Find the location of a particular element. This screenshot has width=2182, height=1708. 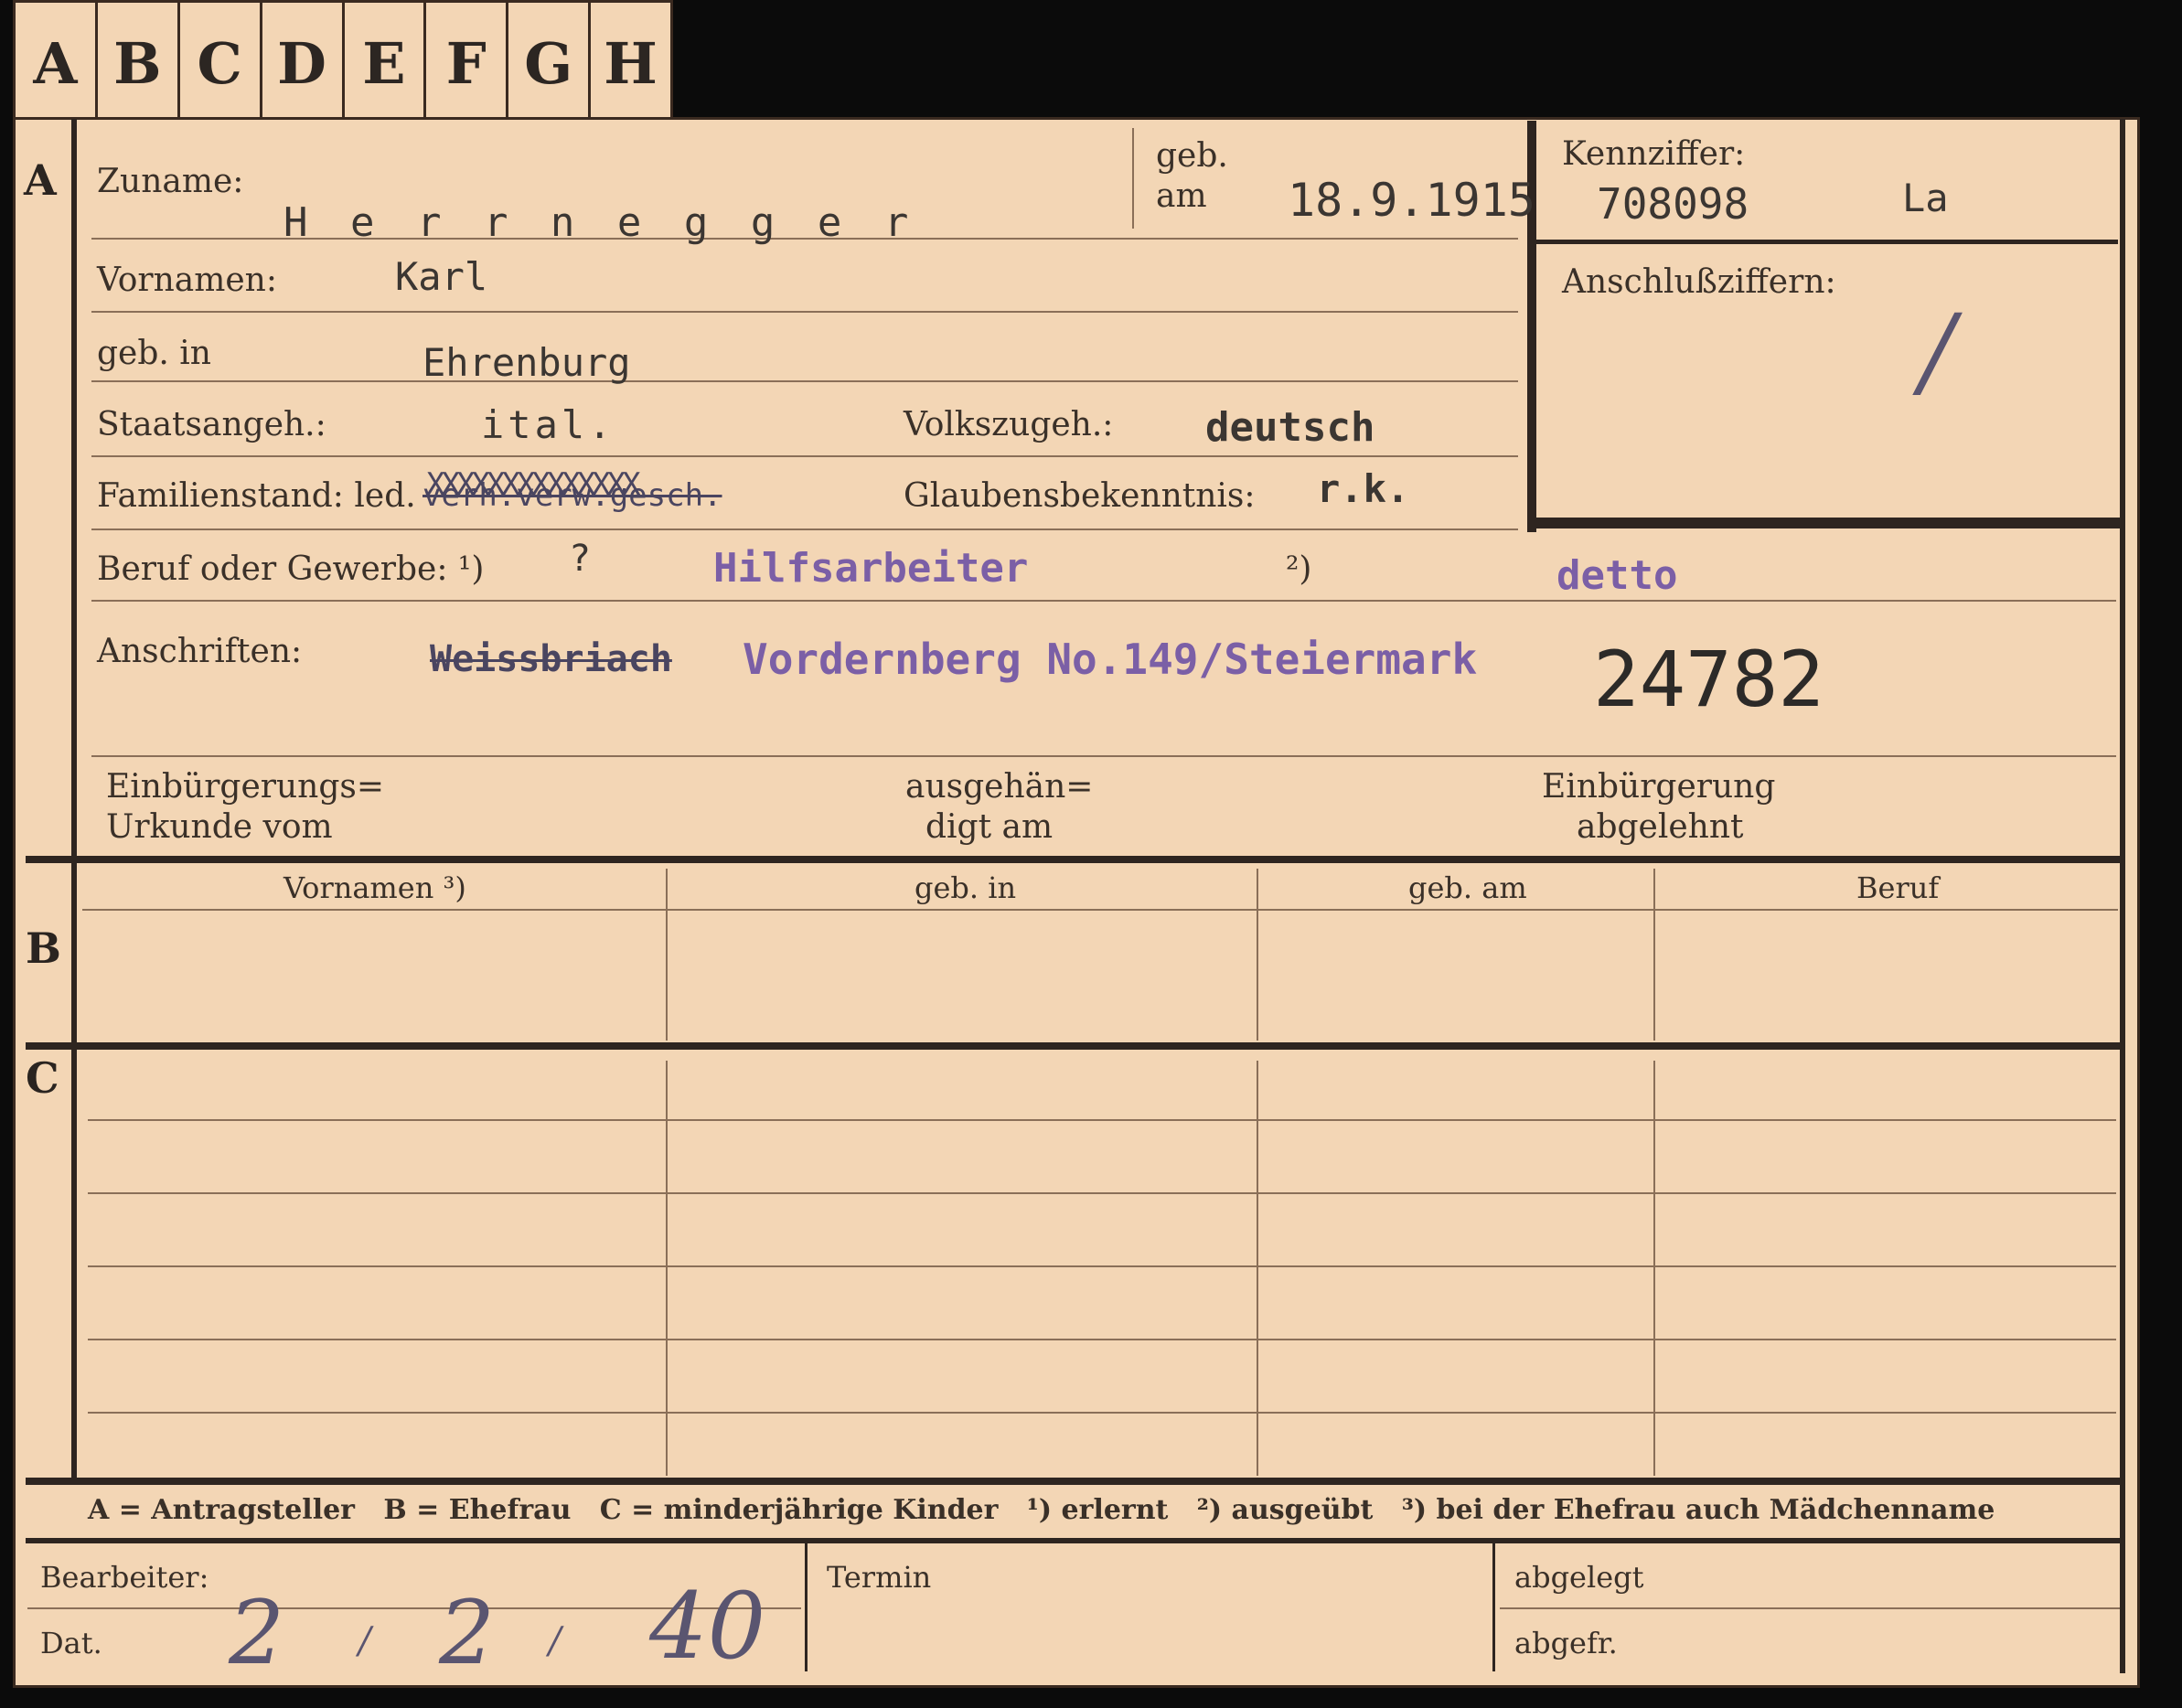

table-b-header-rule is located at coordinates (1100, 910).